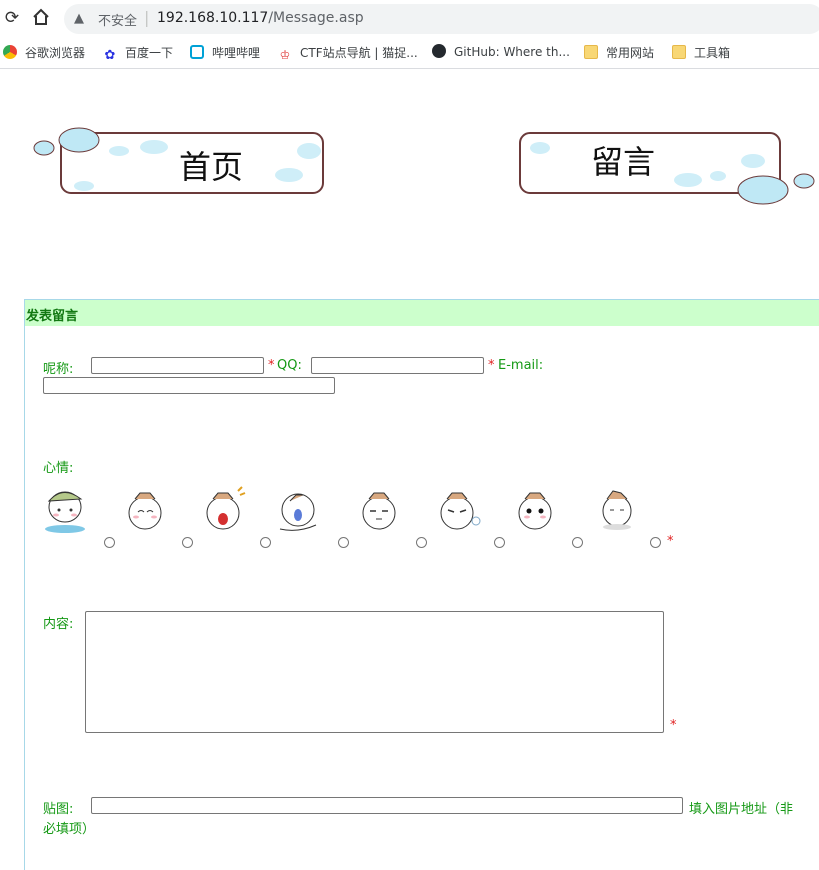  What do you see at coordinates (226, 508) in the screenshot?
I see `mood-face-3-icon` at bounding box center [226, 508].